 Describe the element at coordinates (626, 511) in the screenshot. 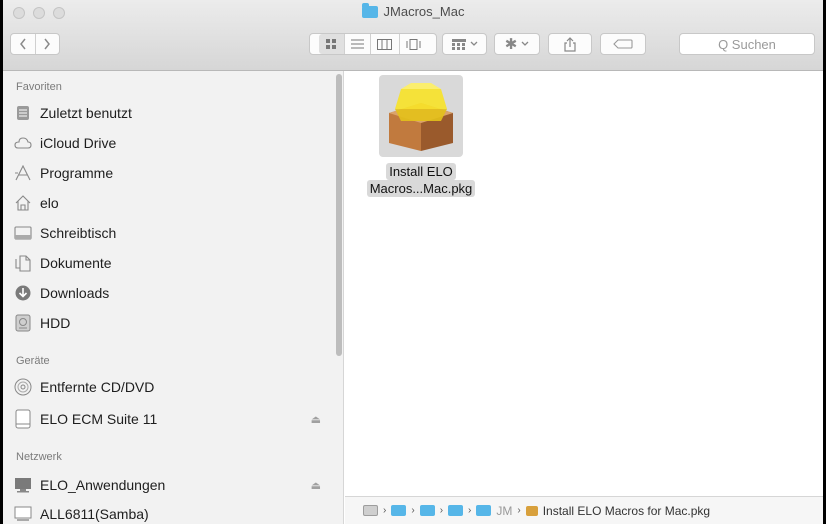

I see `path-segment-file: Install ELO Macros for Mac.pkg` at that location.